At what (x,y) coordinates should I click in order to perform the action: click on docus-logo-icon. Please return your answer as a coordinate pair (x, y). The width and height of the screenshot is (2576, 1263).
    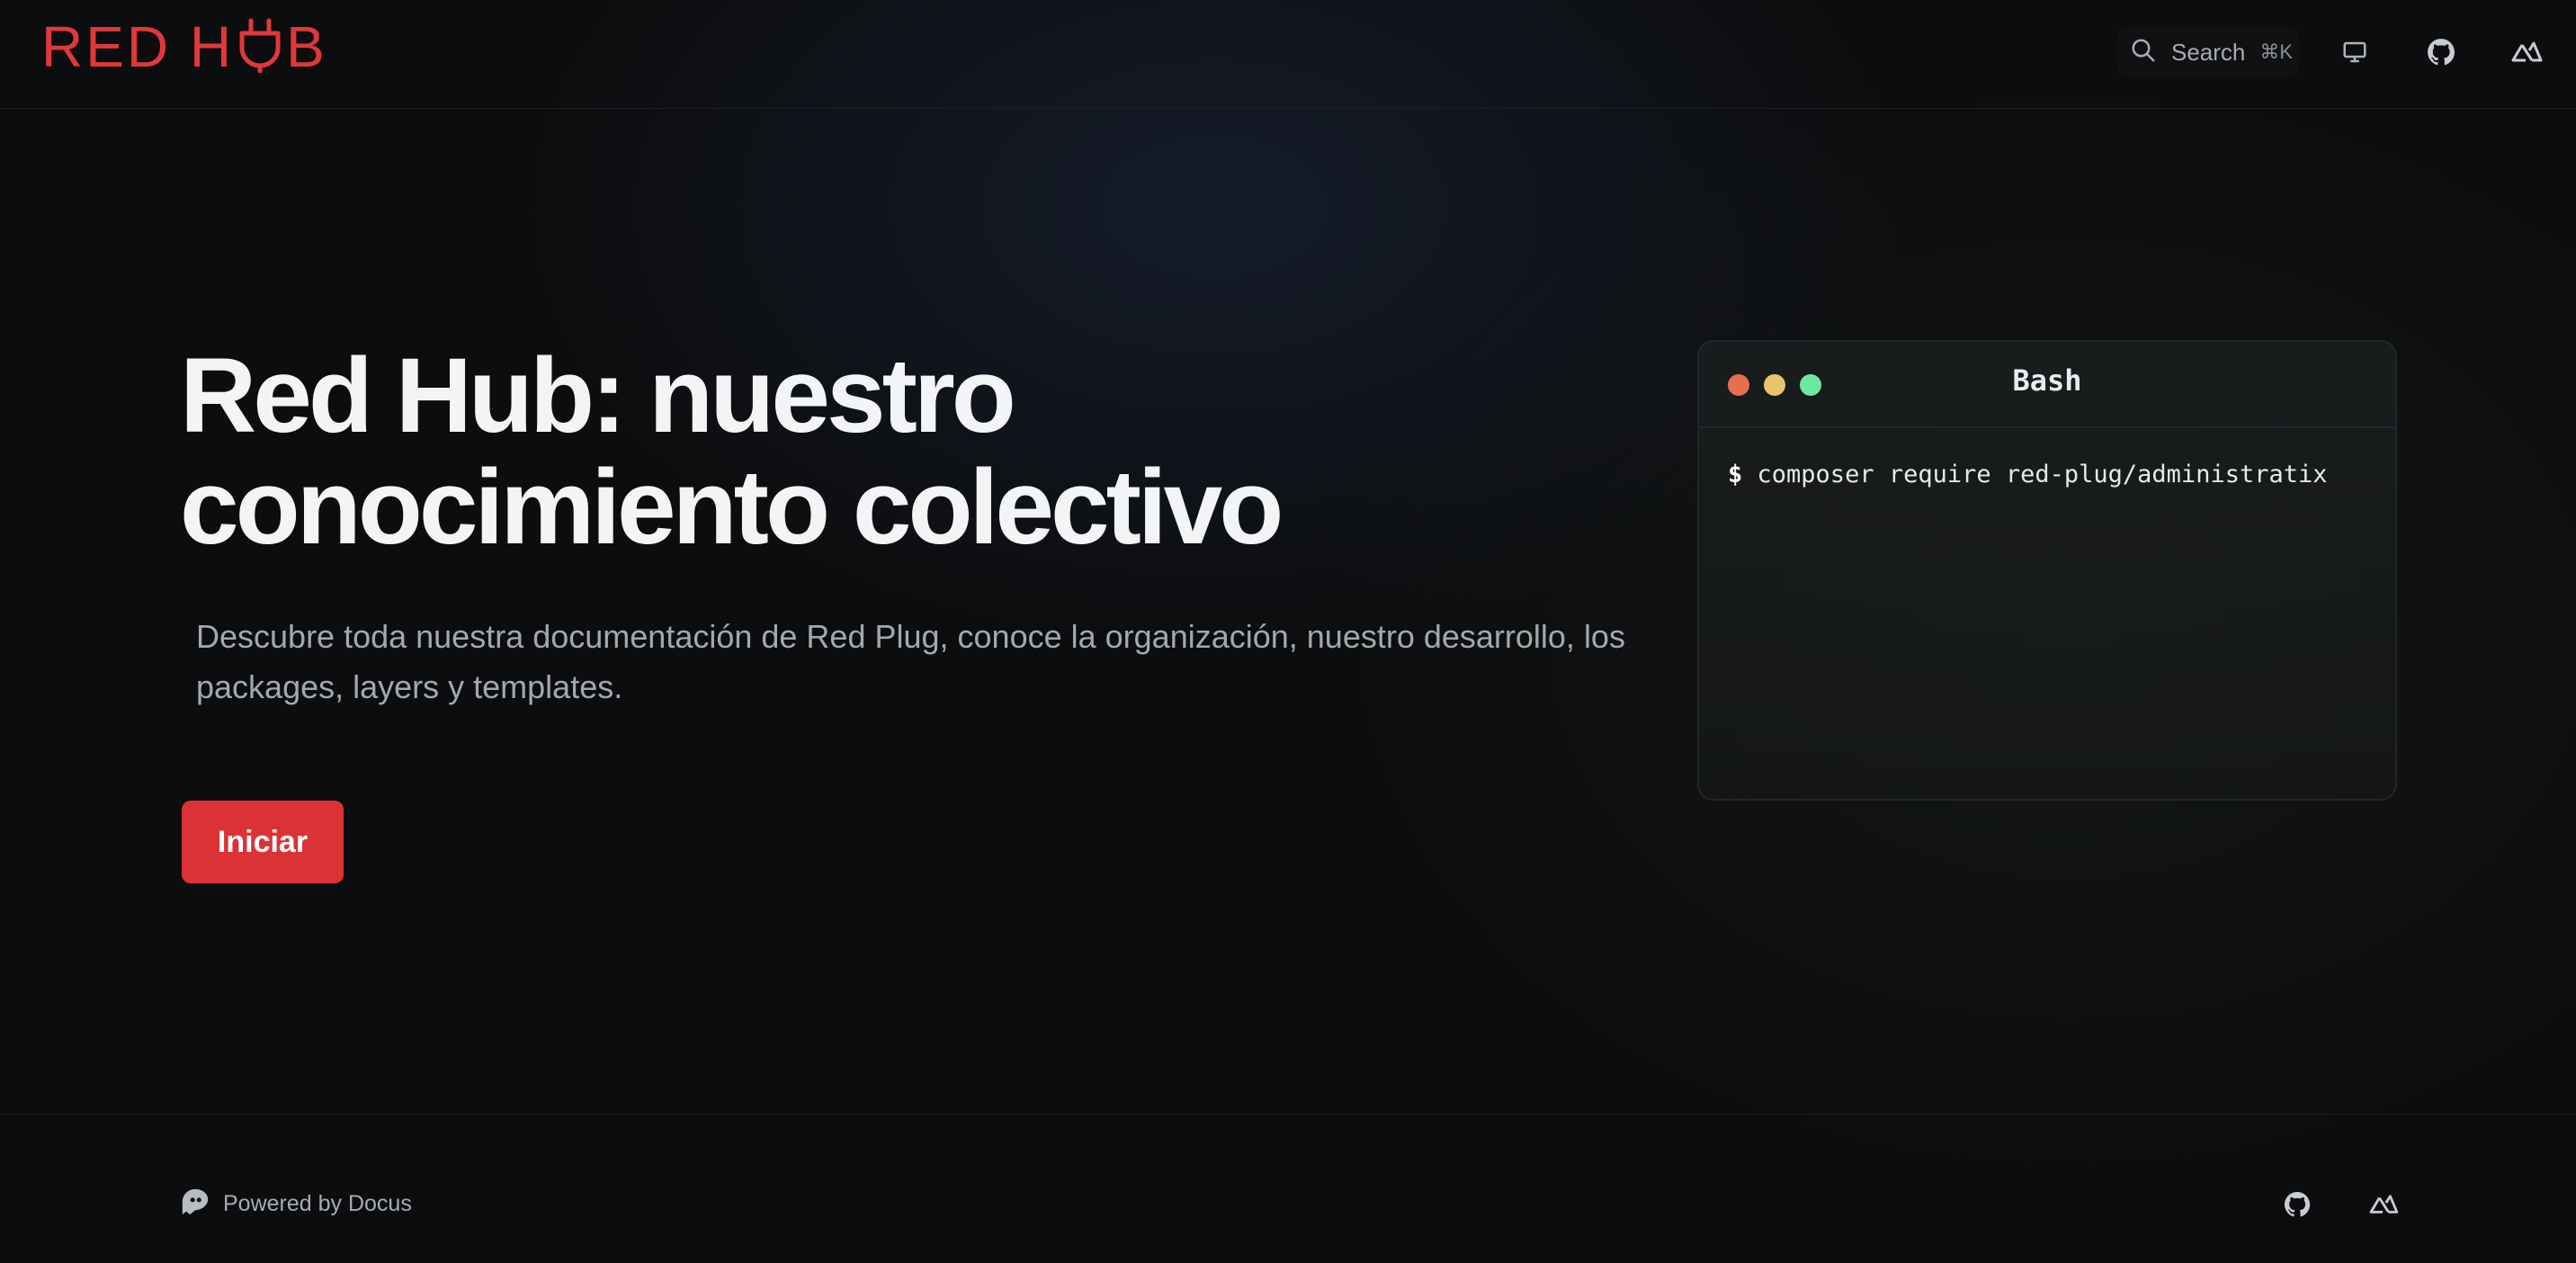
    Looking at the image, I should click on (195, 1204).